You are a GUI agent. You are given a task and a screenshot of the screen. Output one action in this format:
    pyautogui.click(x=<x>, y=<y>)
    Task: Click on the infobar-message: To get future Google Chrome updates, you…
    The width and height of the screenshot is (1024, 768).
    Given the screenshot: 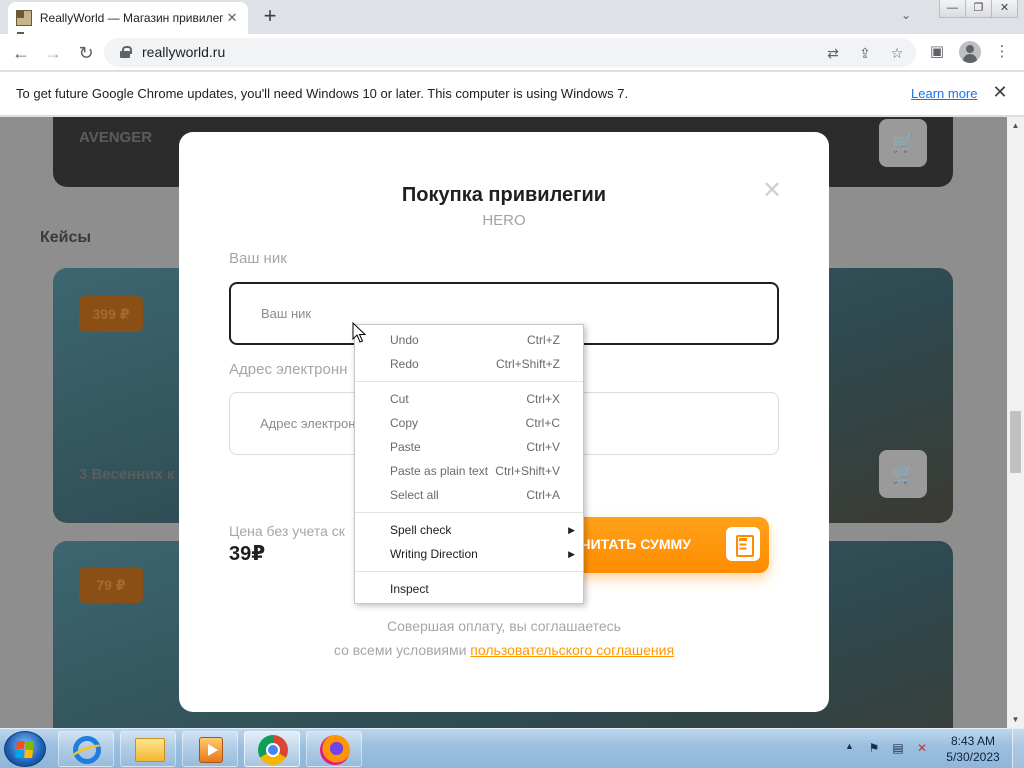 What is the action you would take?
    pyautogui.click(x=322, y=93)
    